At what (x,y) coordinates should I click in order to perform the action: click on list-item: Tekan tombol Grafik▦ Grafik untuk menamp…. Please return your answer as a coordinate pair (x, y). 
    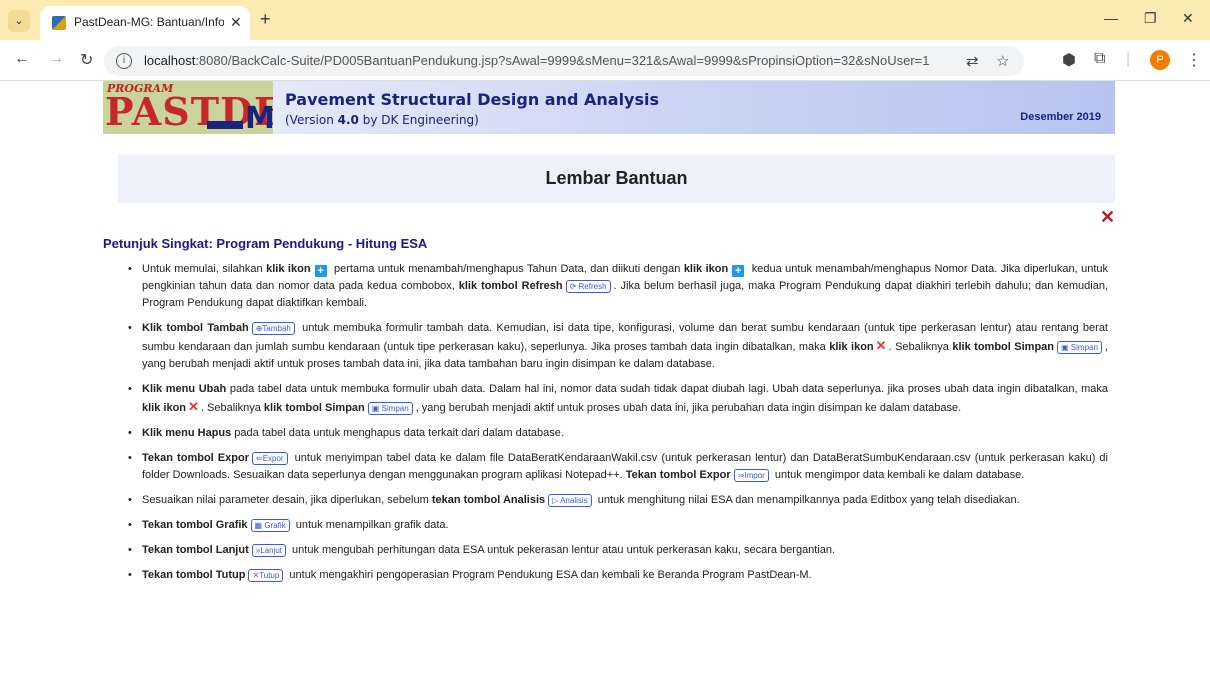
    Looking at the image, I should click on (618, 525).